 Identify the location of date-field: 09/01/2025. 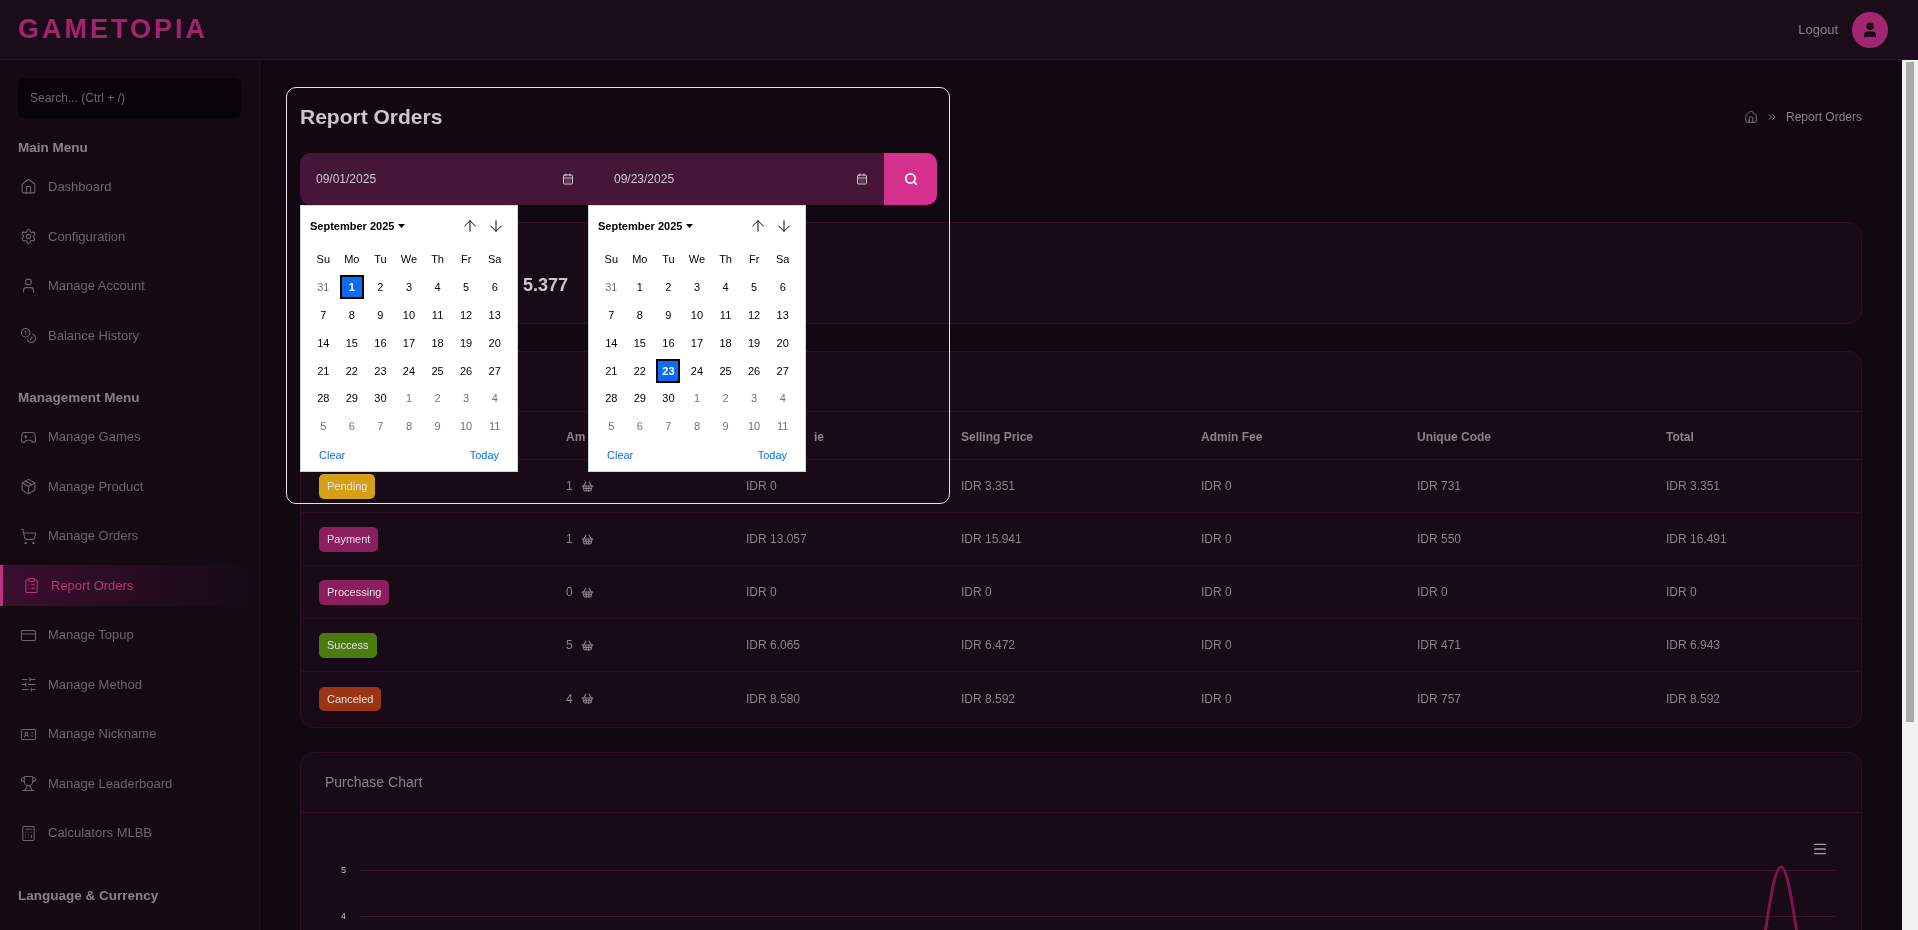
(445, 179).